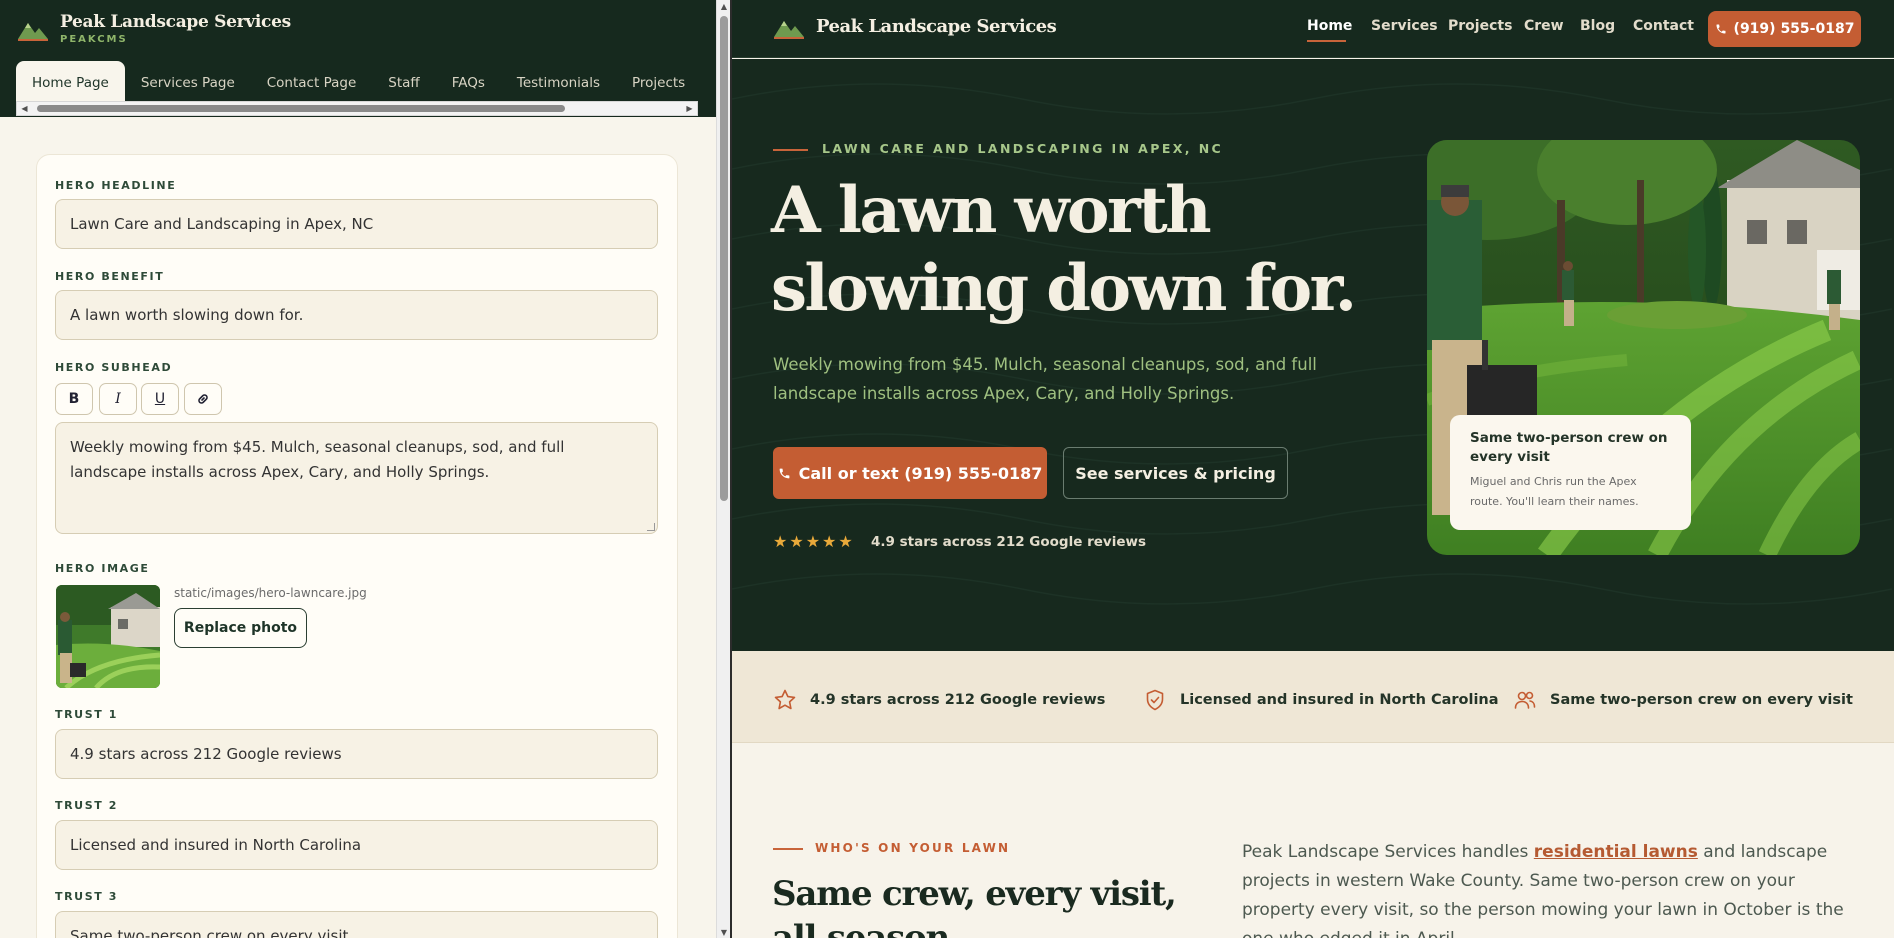  I want to click on editor-subbrand: PEAKCMS, so click(94, 39).